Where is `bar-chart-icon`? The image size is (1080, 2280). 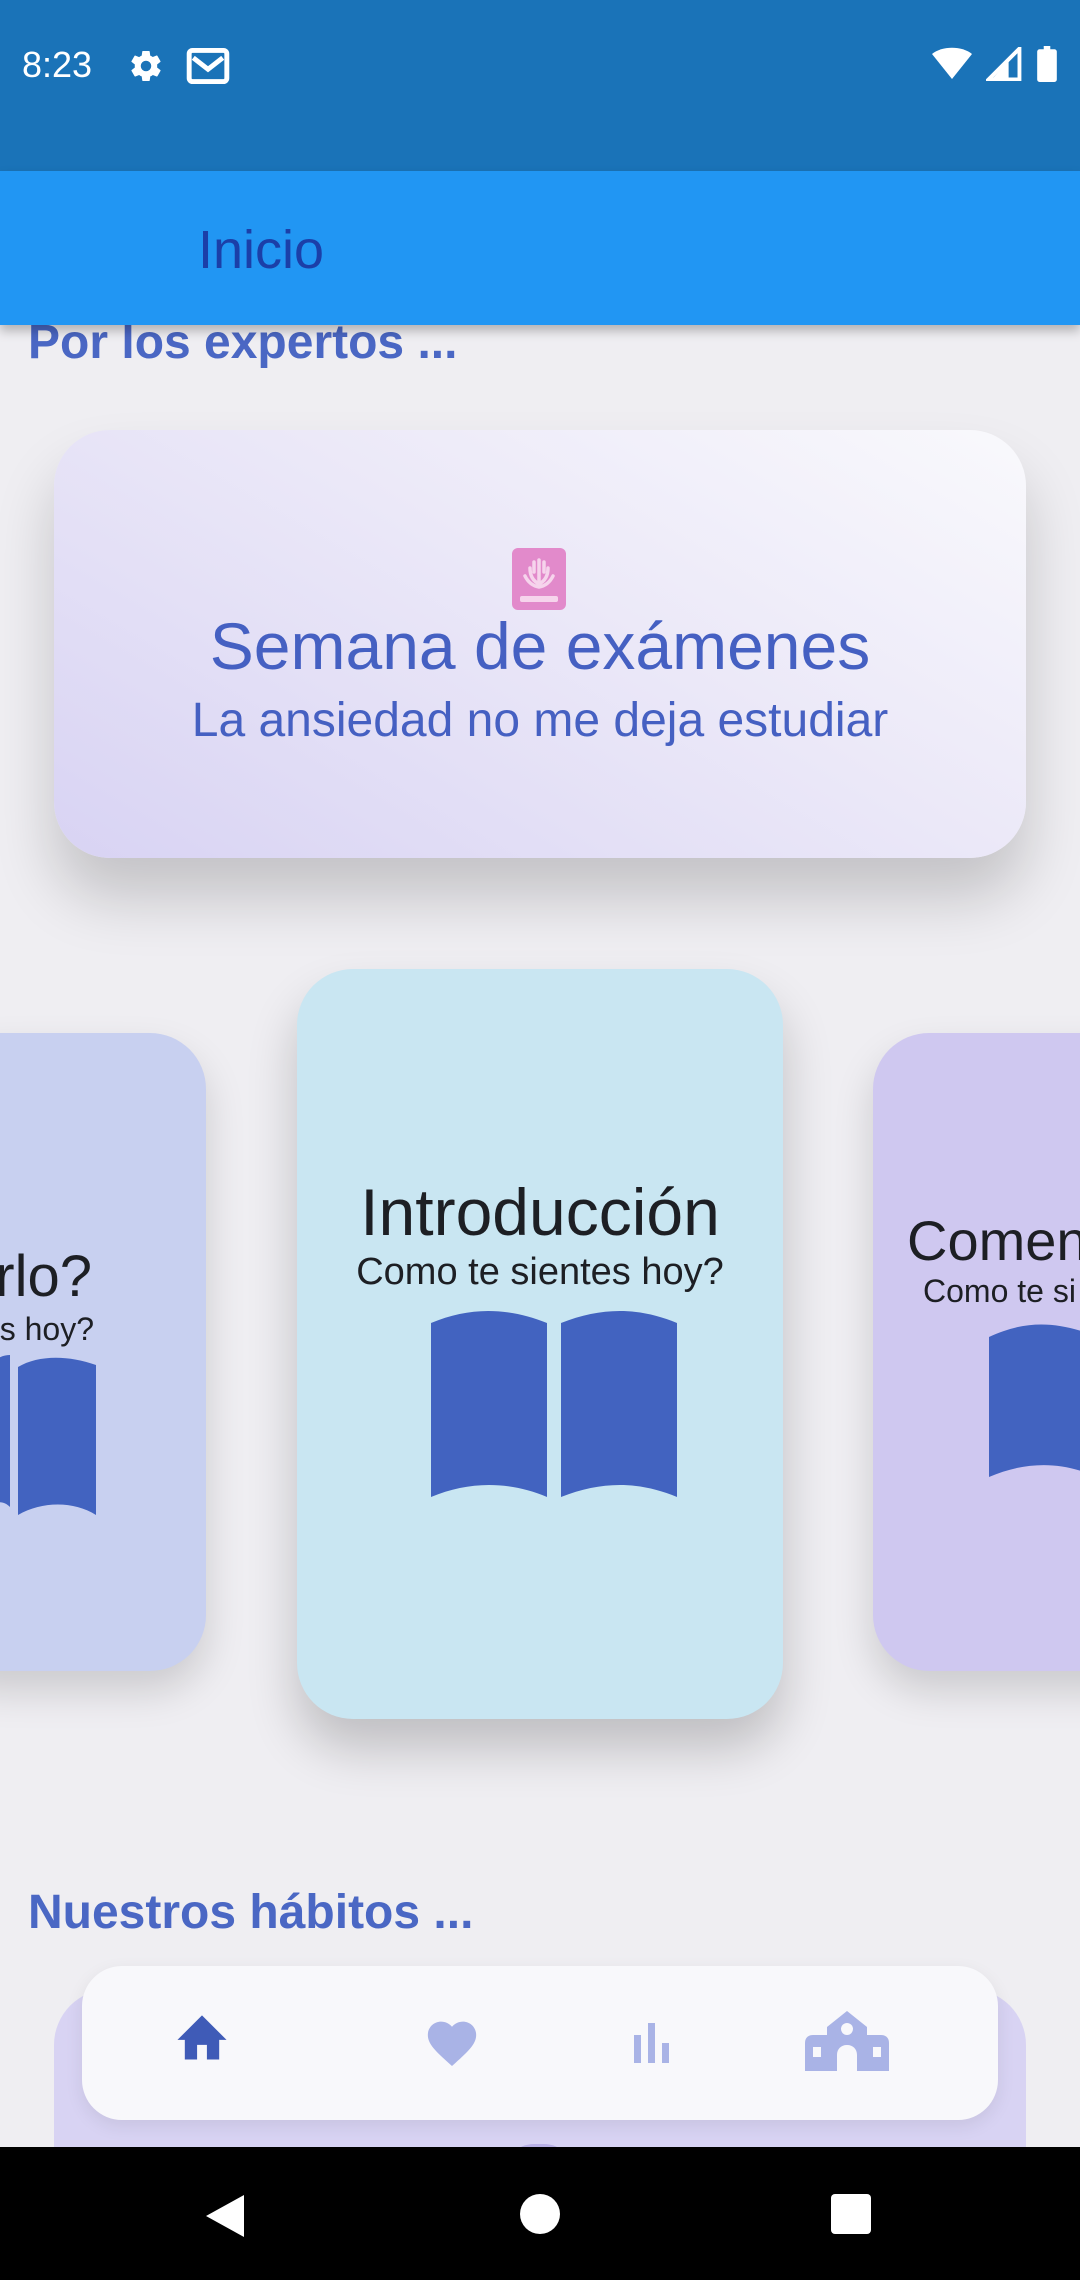 bar-chart-icon is located at coordinates (652, 2043).